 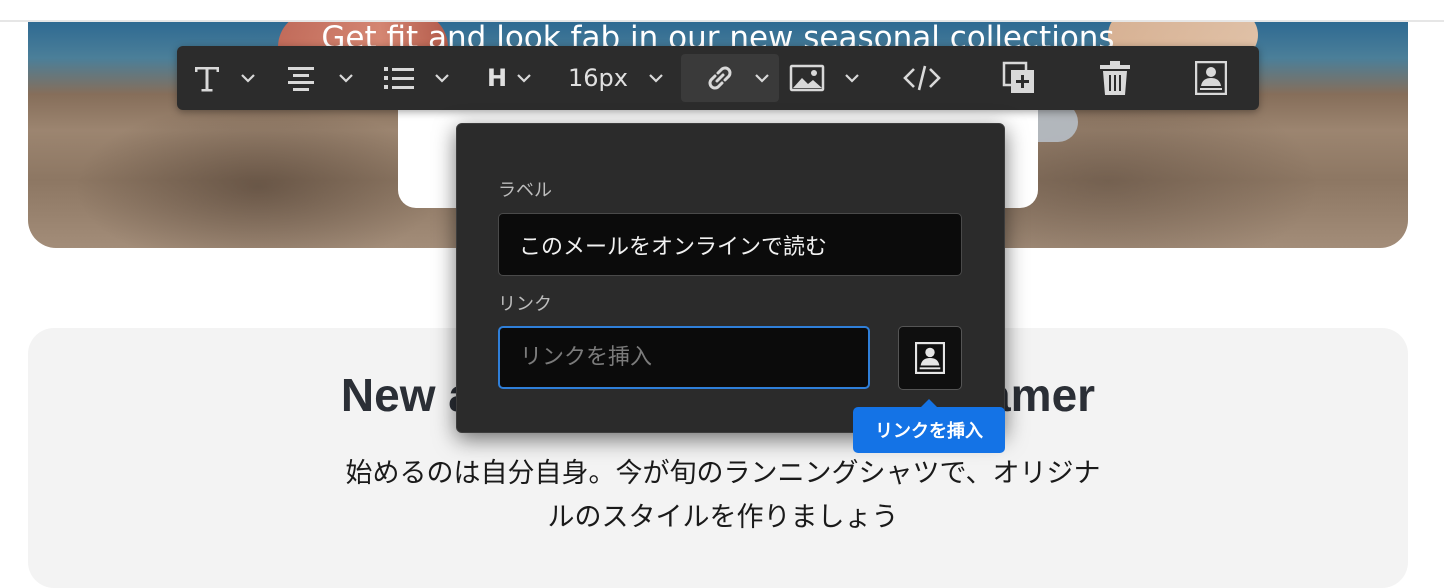 I want to click on insert-link-asset-button, so click(x=930, y=358).